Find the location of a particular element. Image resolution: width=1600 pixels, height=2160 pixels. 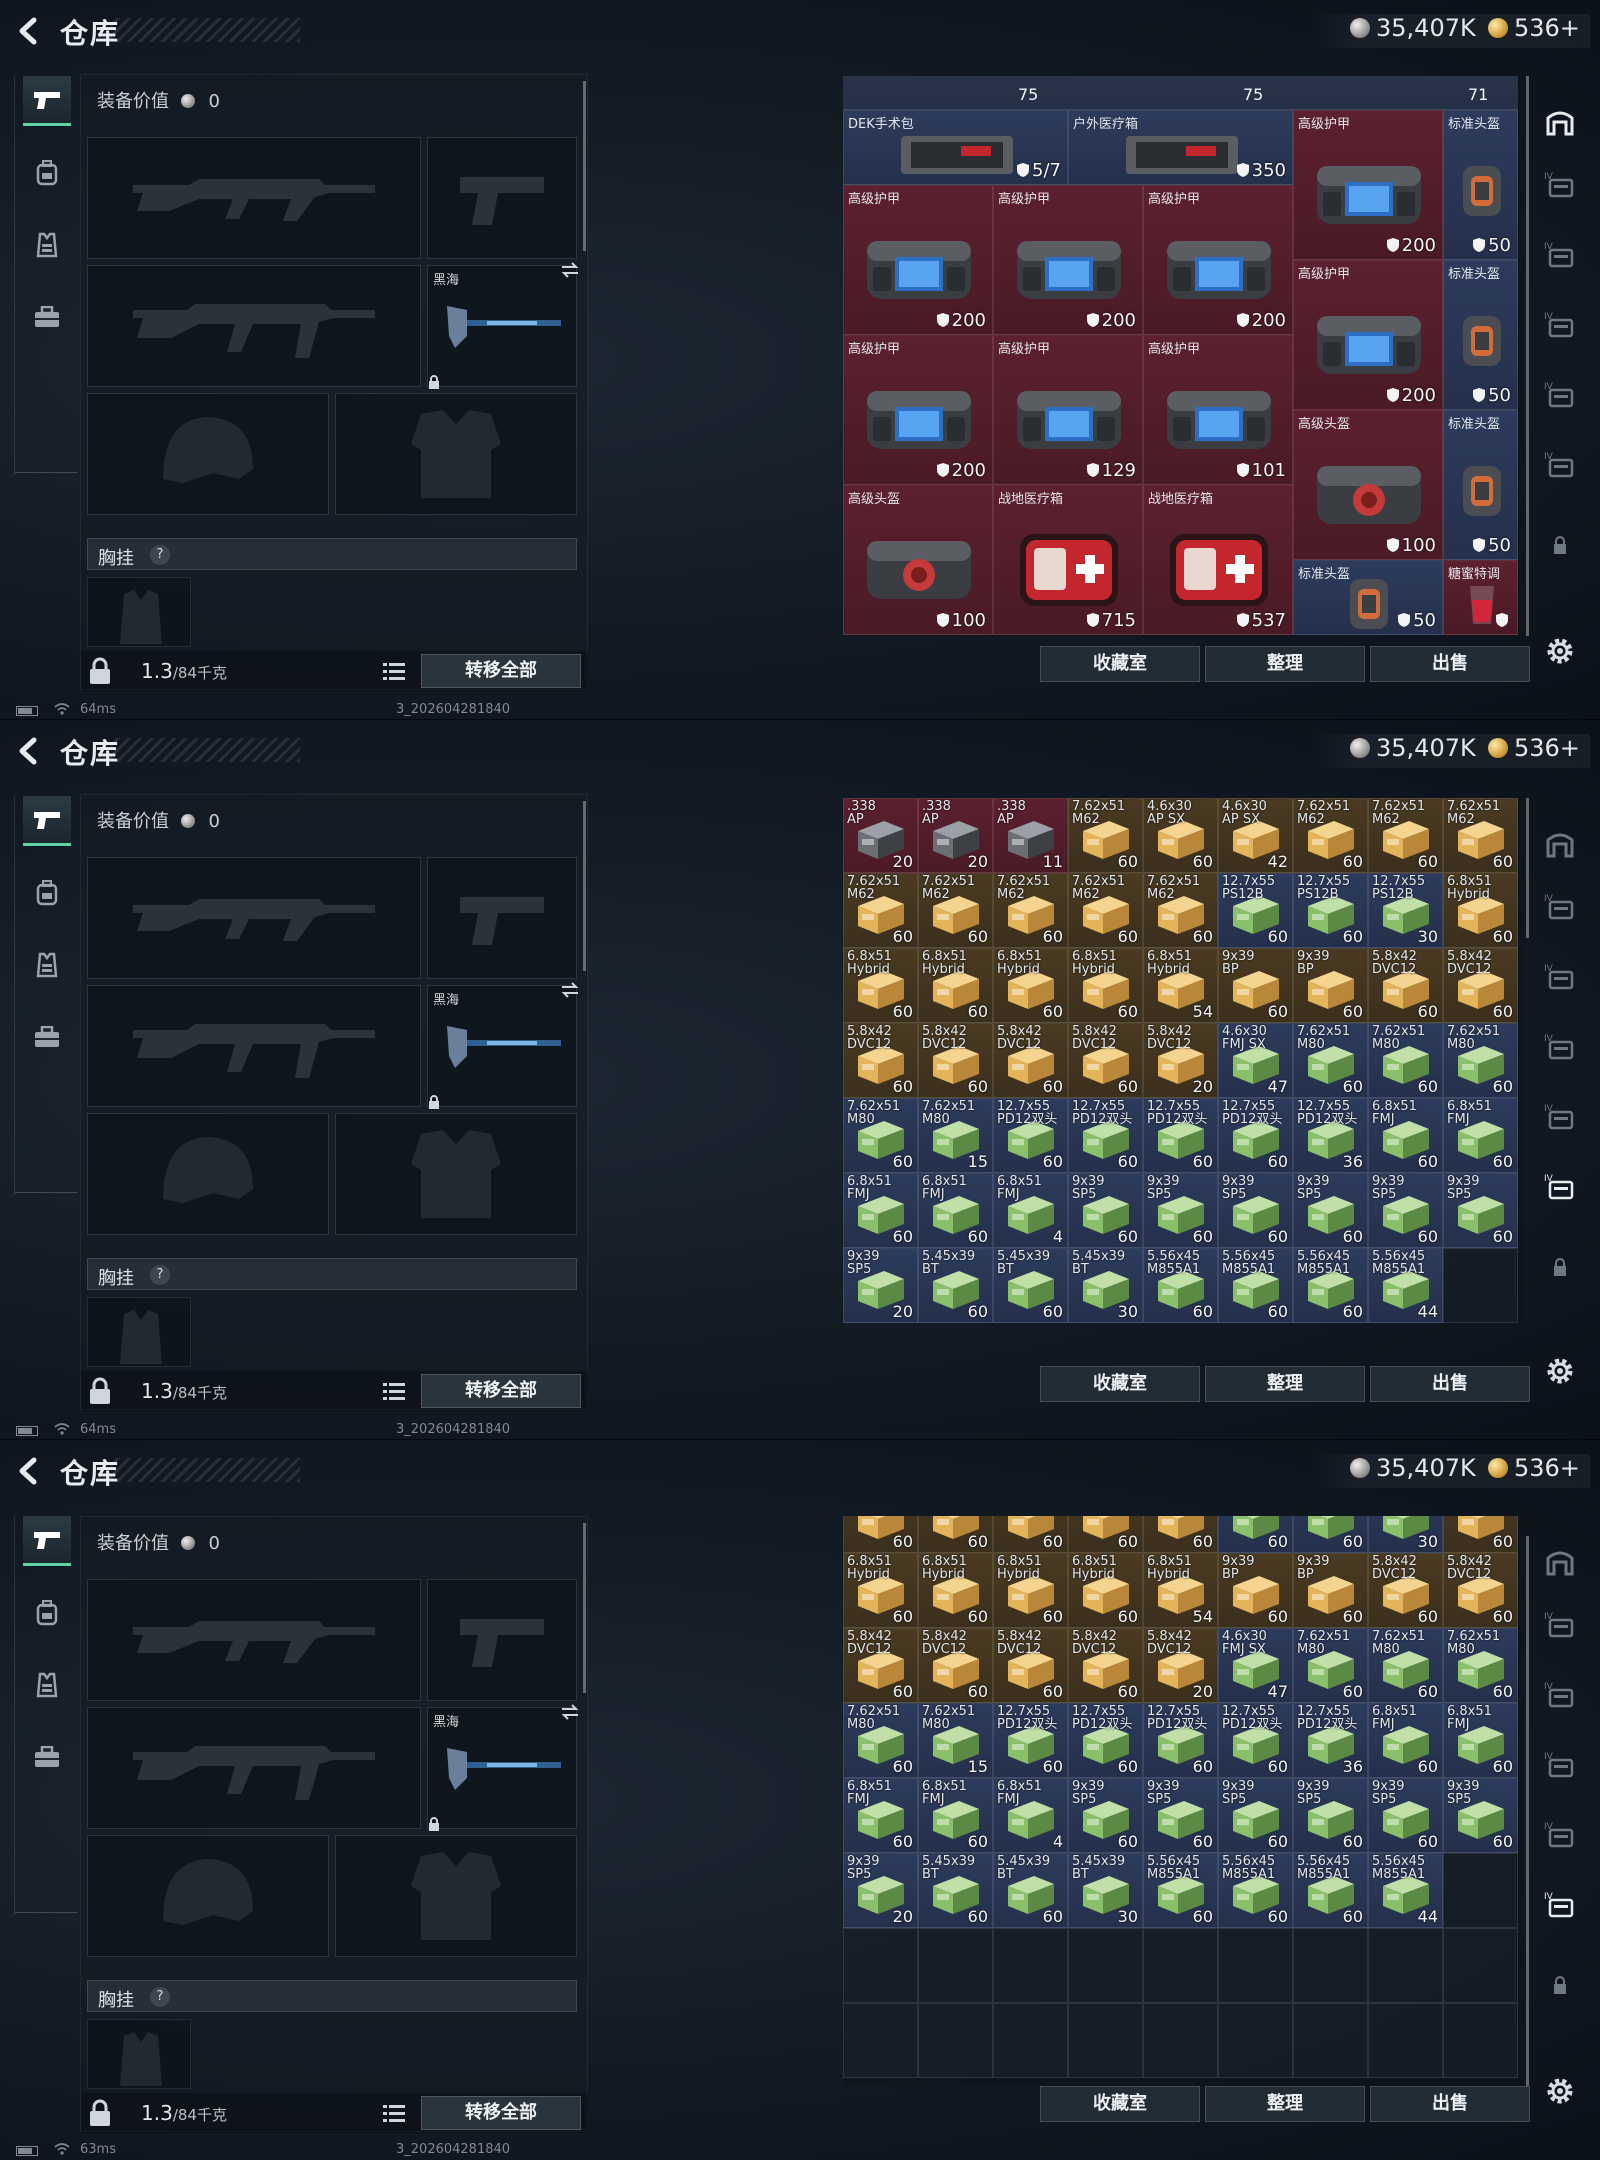

primary-weapon-slot is located at coordinates (254, 918).